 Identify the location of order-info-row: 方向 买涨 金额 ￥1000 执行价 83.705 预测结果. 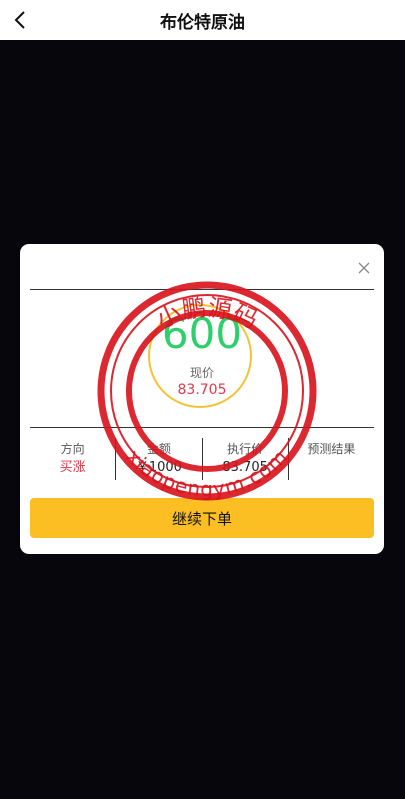
(202, 459).